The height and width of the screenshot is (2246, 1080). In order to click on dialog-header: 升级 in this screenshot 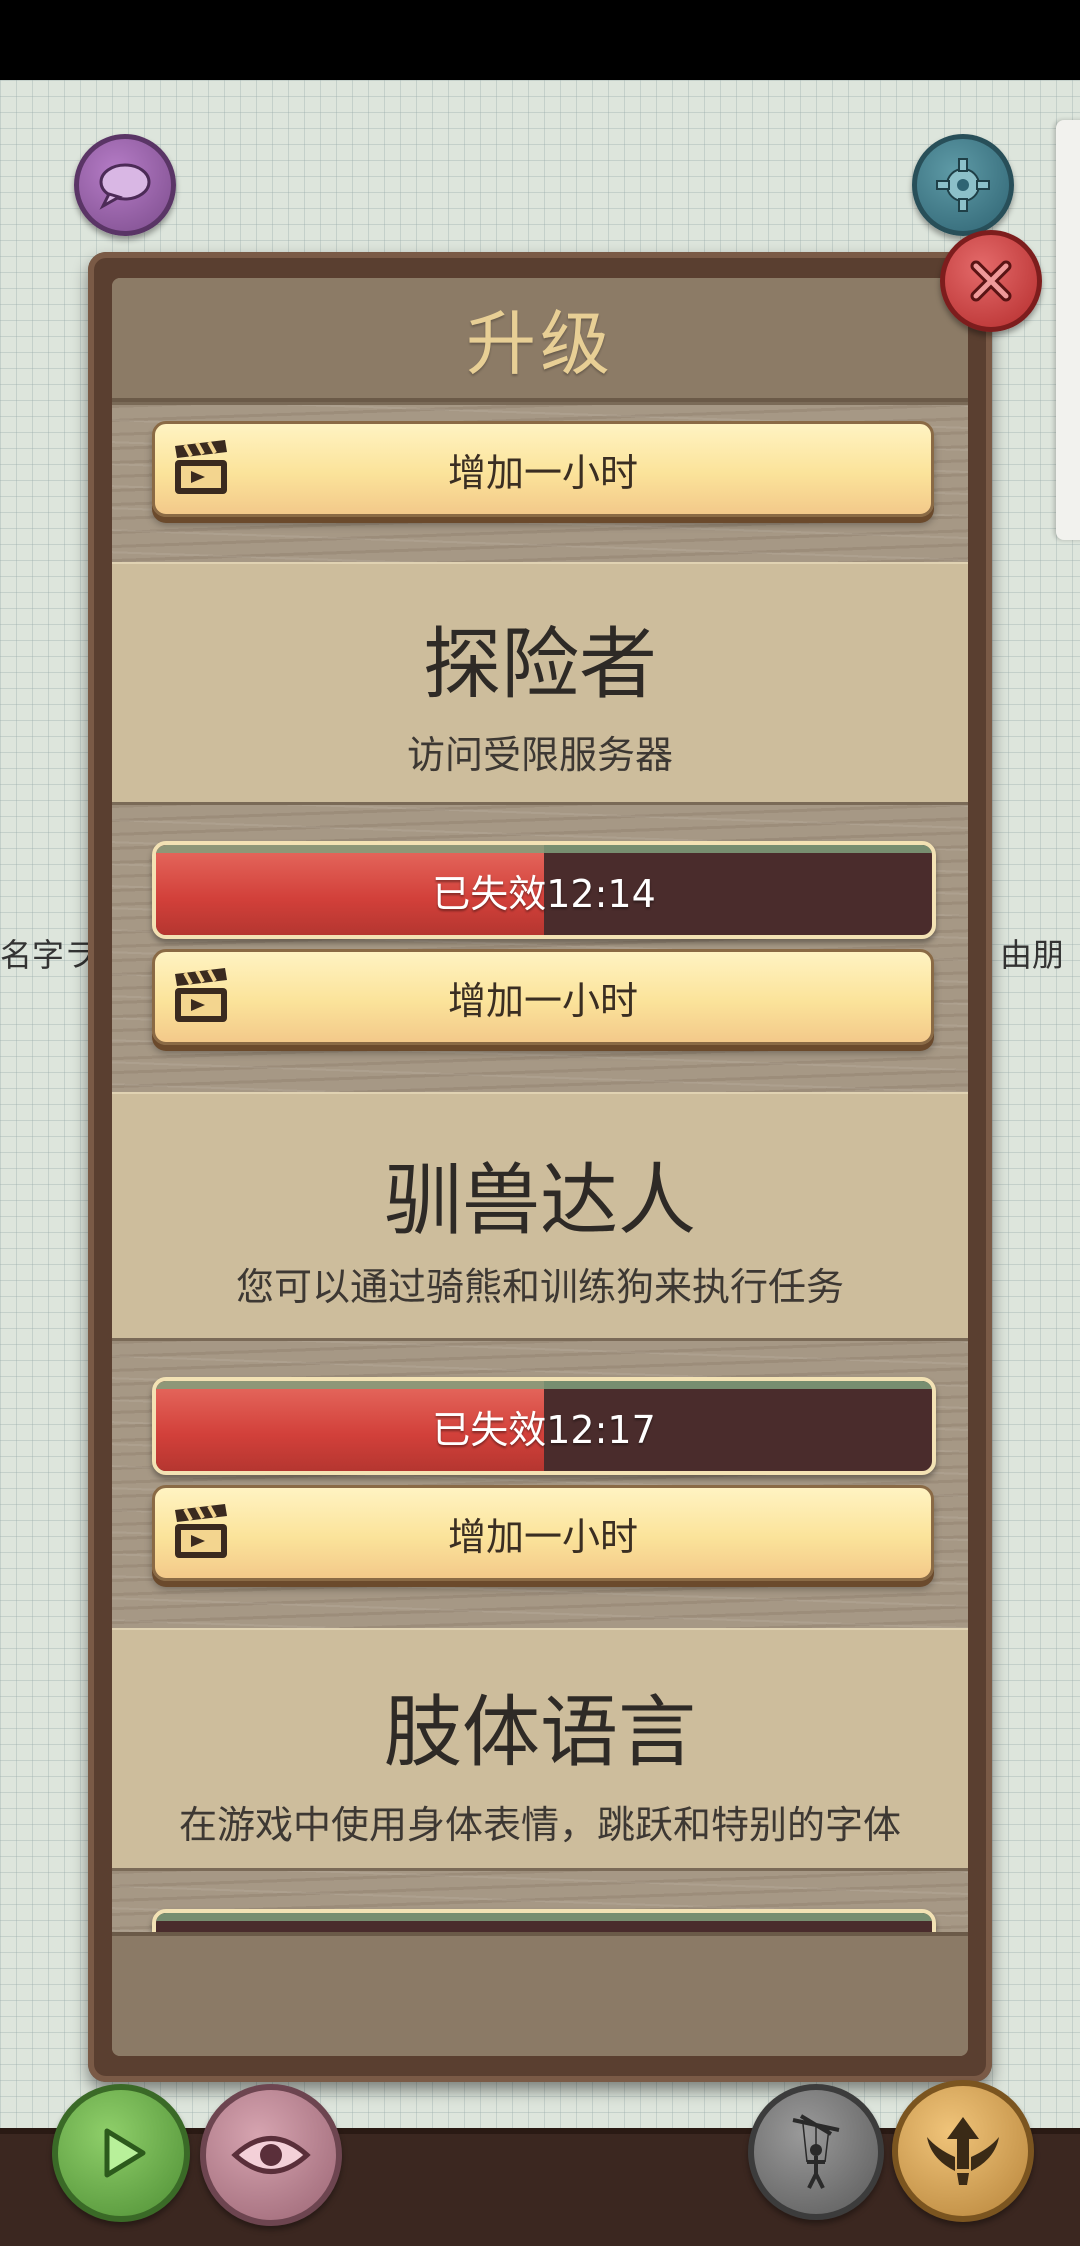, I will do `click(540, 340)`.